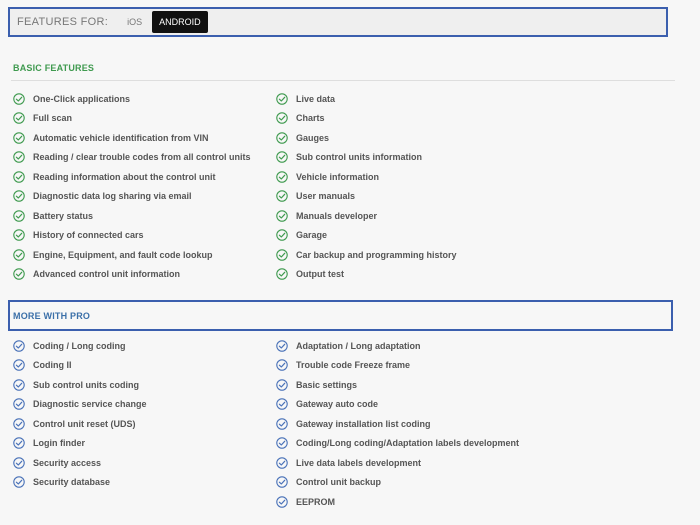 The width and height of the screenshot is (700, 525). I want to click on list-item: Charts, so click(366, 119).